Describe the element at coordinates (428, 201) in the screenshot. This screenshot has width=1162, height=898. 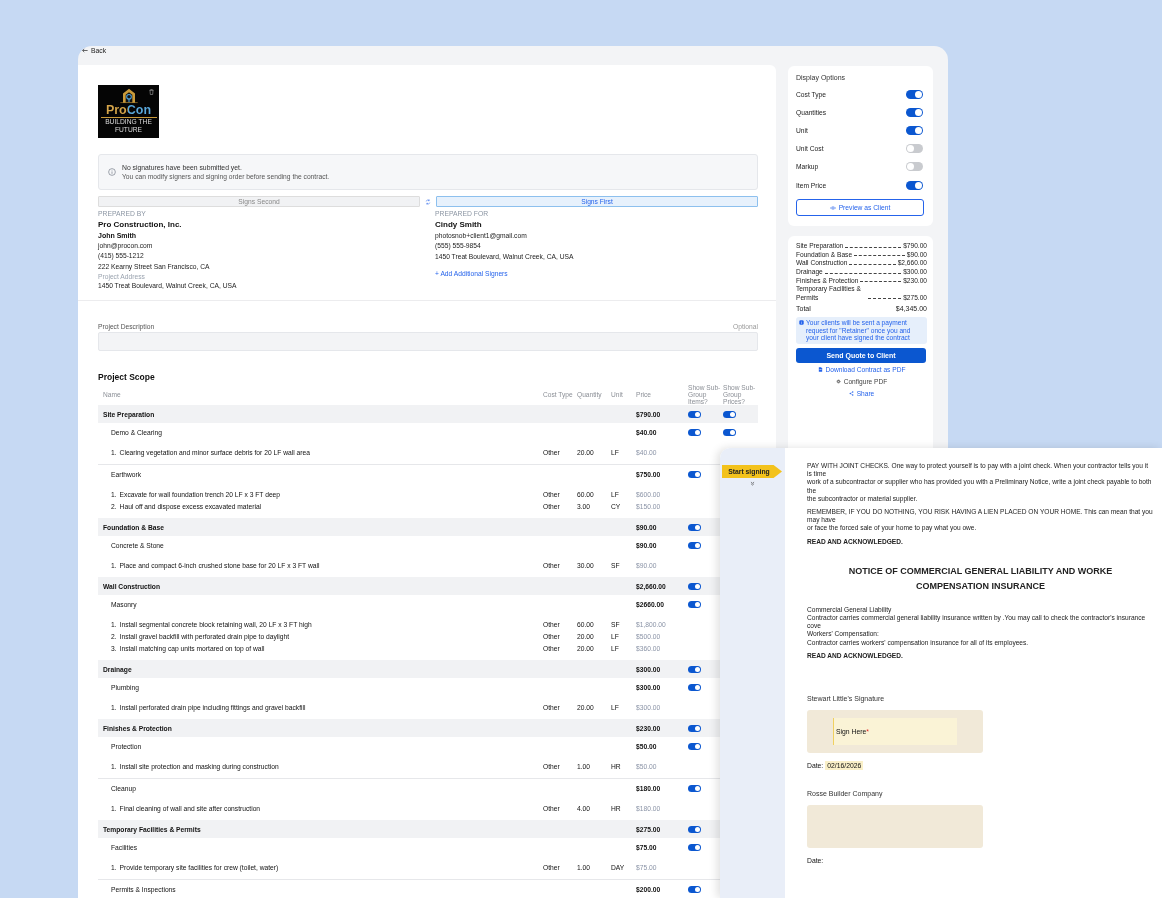
I see `swap-icon` at that location.